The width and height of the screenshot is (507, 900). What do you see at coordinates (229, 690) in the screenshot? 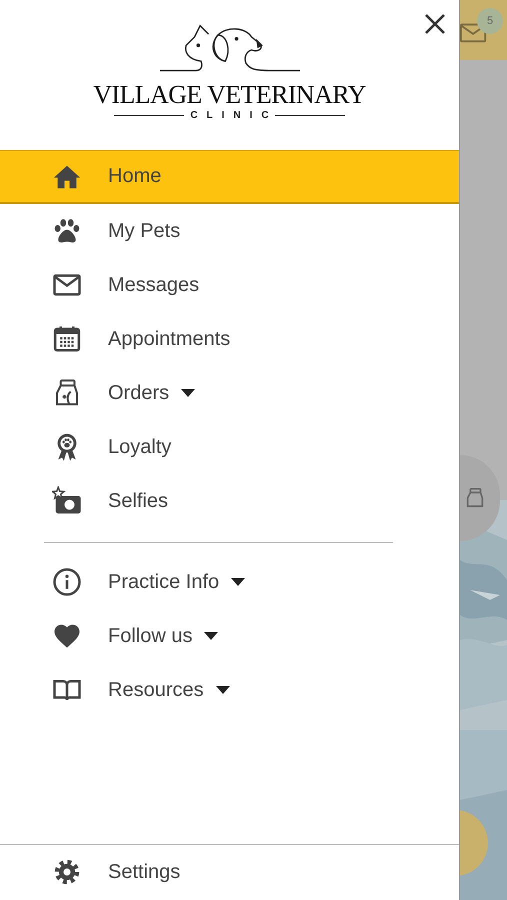
I see `menu-item: Resources` at bounding box center [229, 690].